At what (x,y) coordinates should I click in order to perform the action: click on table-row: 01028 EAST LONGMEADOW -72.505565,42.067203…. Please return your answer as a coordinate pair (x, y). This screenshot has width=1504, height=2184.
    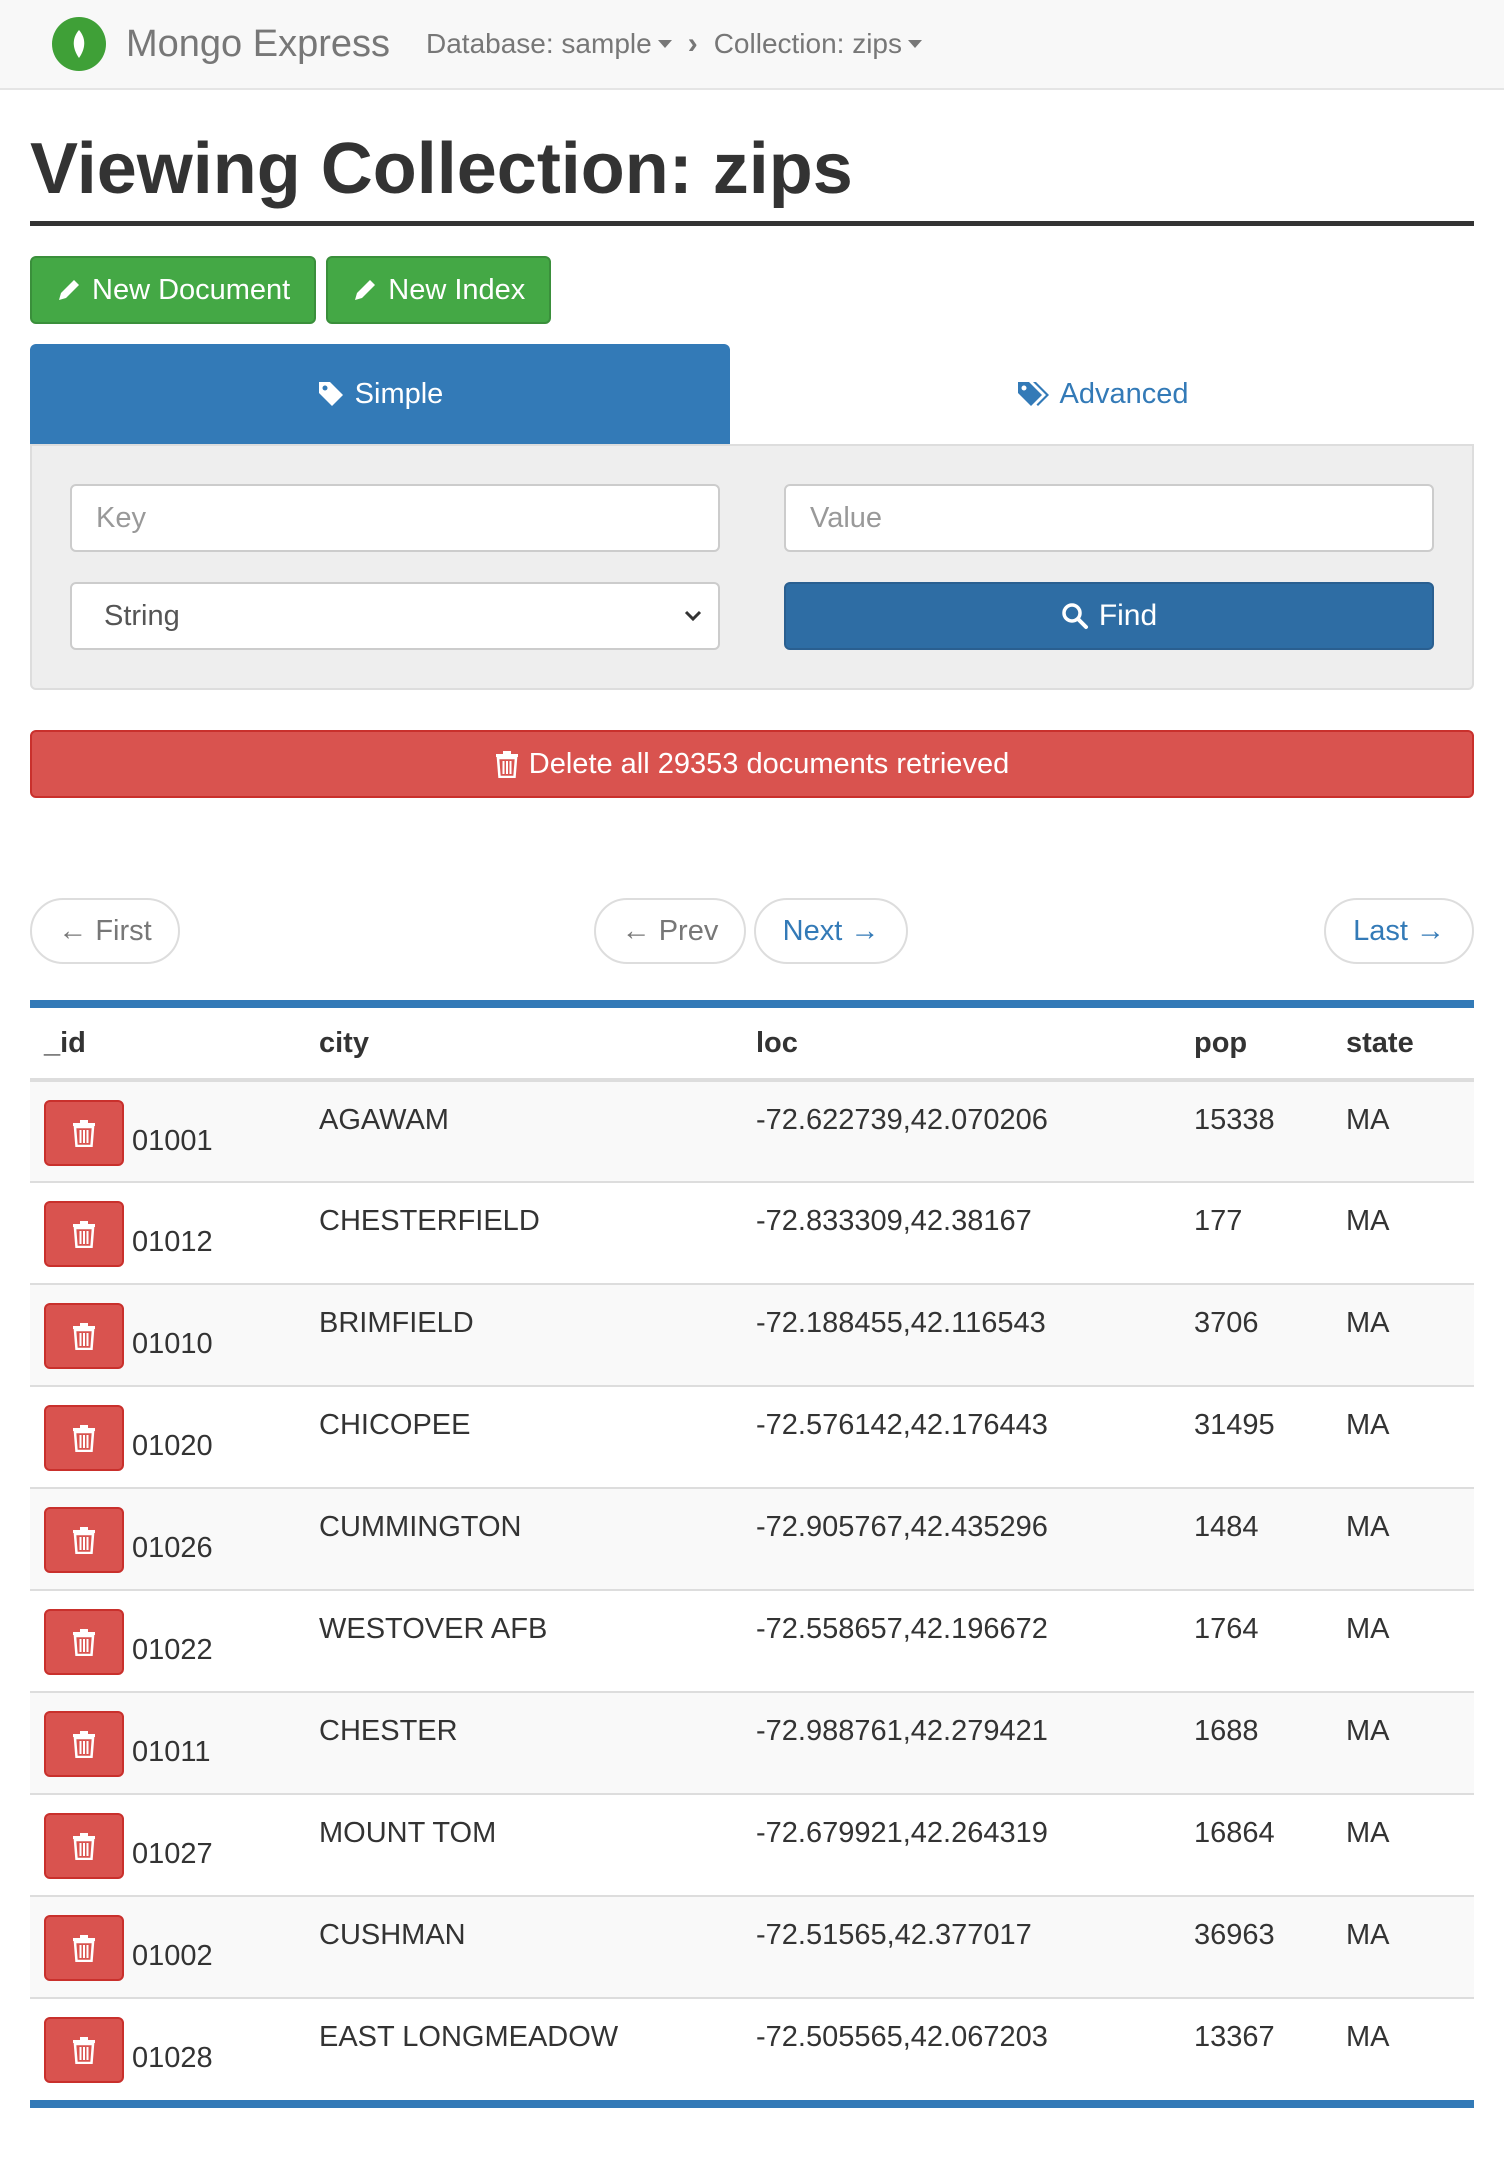
    Looking at the image, I should click on (752, 2049).